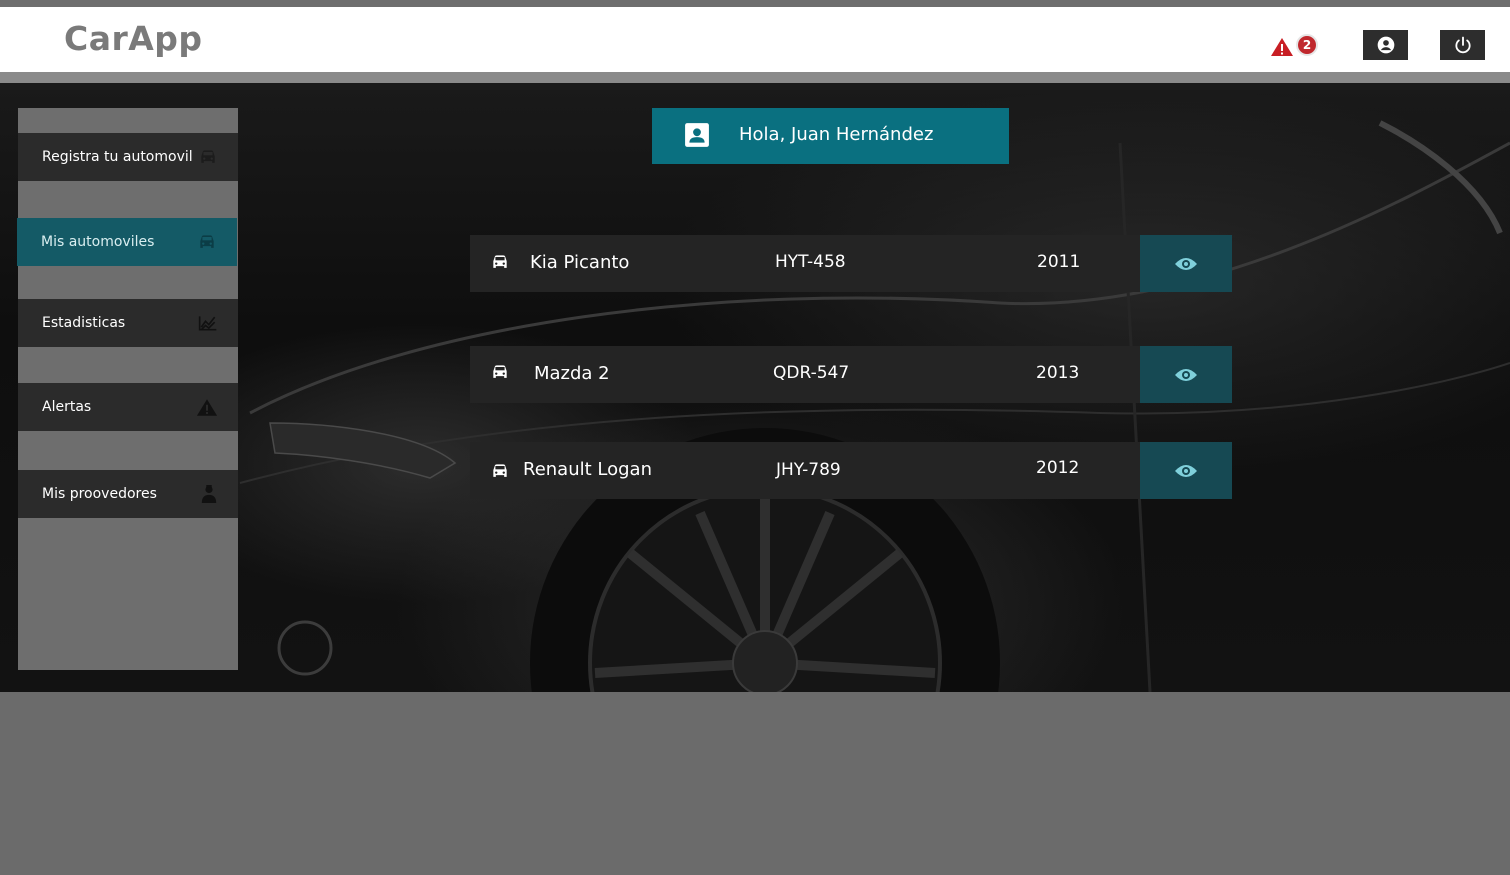  Describe the element at coordinates (755, 39) in the screenshot. I see `app-header: CarApp 2` at that location.